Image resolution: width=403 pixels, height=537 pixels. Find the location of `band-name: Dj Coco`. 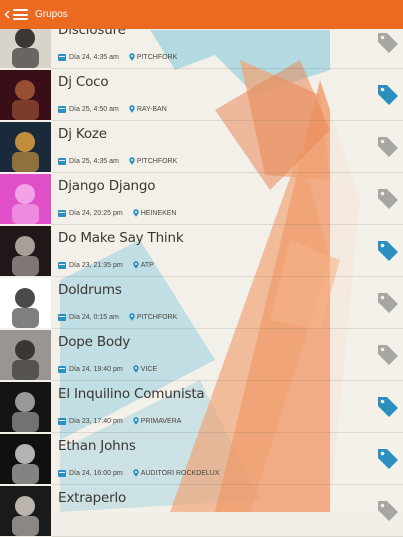

band-name: Dj Coco is located at coordinates (83, 82).